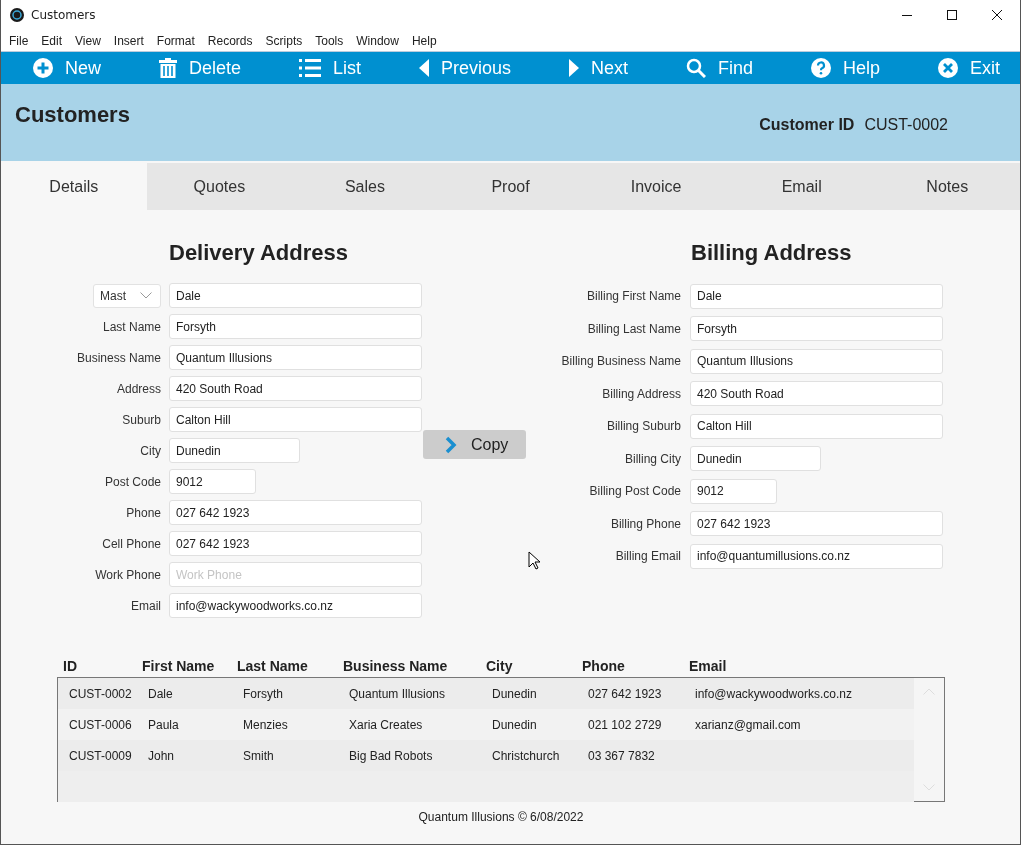  I want to click on column-header: City, so click(499, 666).